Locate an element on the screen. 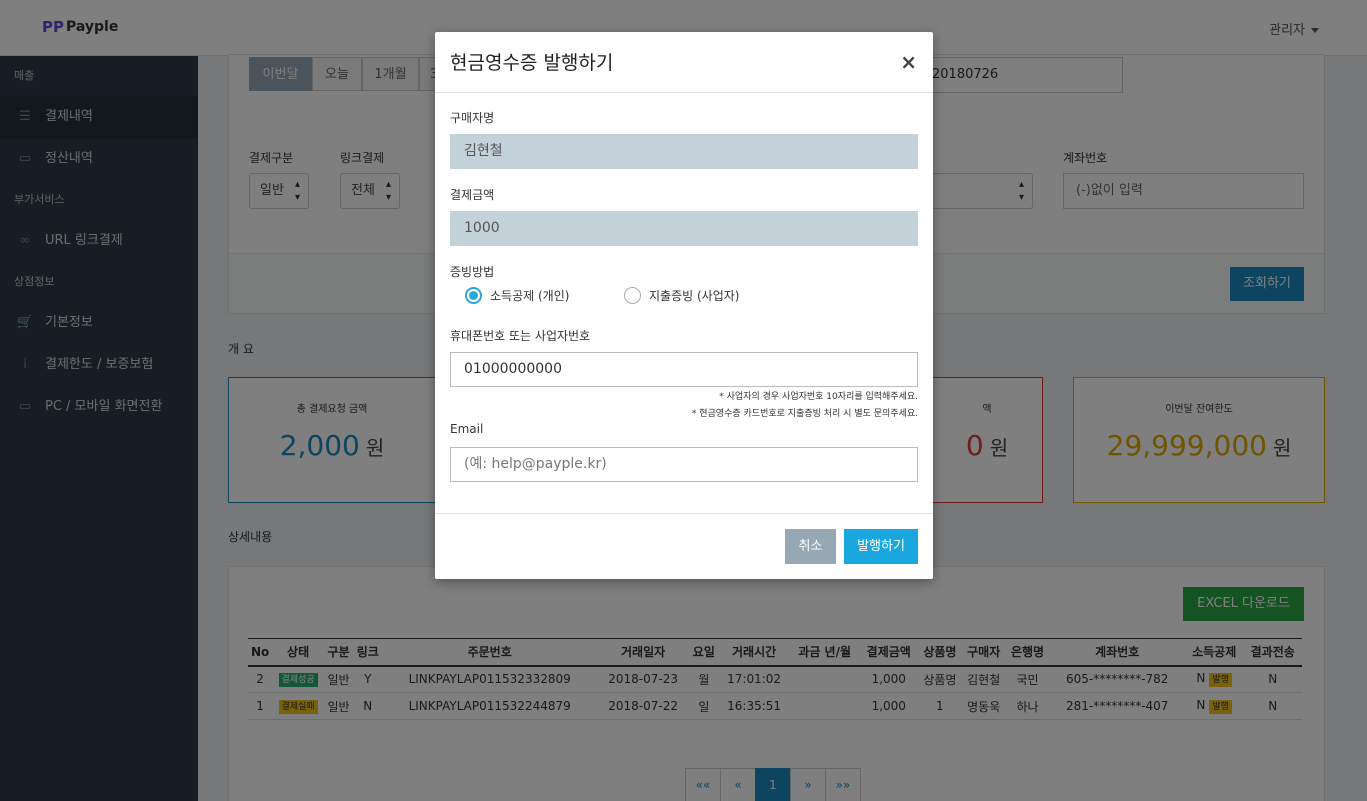 This screenshot has width=1367, height=801. cancel-button: 취소 is located at coordinates (810, 546).